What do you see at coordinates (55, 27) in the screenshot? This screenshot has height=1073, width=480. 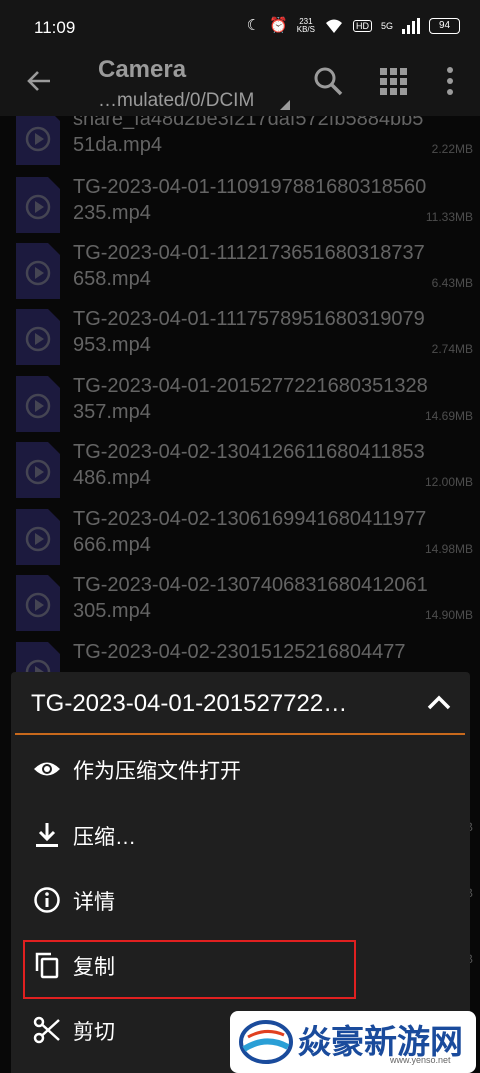 I see `status-time: 11:09` at bounding box center [55, 27].